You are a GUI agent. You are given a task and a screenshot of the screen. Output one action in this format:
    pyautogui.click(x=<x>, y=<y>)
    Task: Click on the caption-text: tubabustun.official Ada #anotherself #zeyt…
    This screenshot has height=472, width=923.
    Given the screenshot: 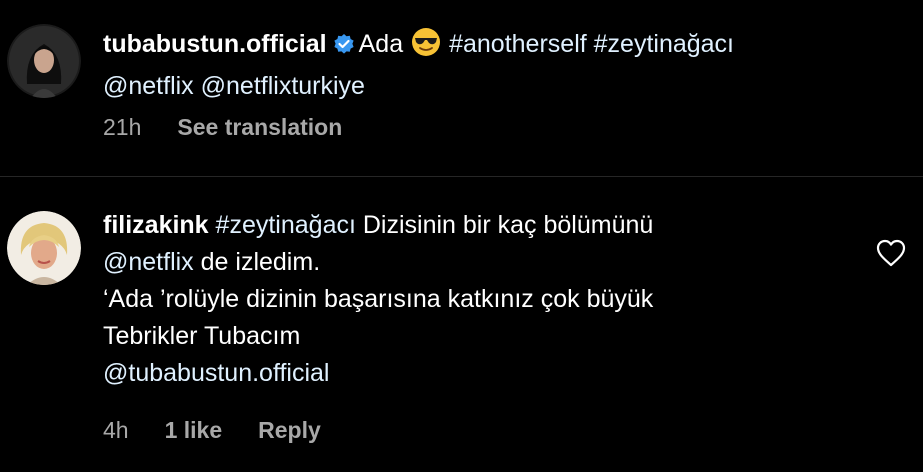 What is the action you would take?
    pyautogui.click(x=418, y=65)
    